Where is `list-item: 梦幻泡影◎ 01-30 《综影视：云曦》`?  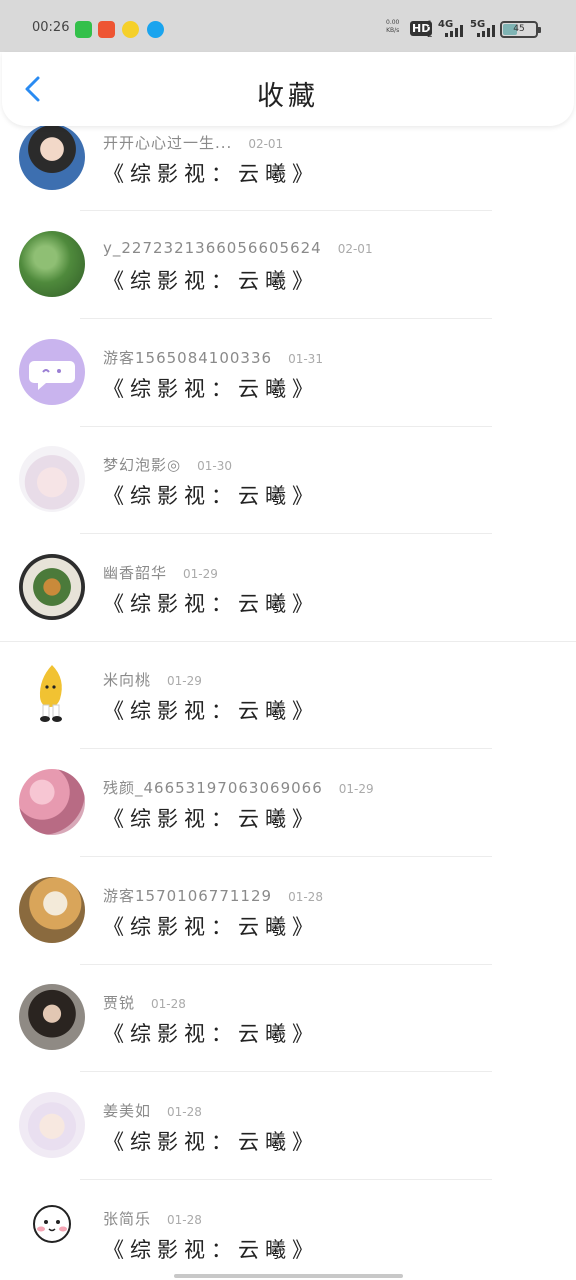 list-item: 梦幻泡影◎ 01-30 《综影视：云曦》 is located at coordinates (288, 500).